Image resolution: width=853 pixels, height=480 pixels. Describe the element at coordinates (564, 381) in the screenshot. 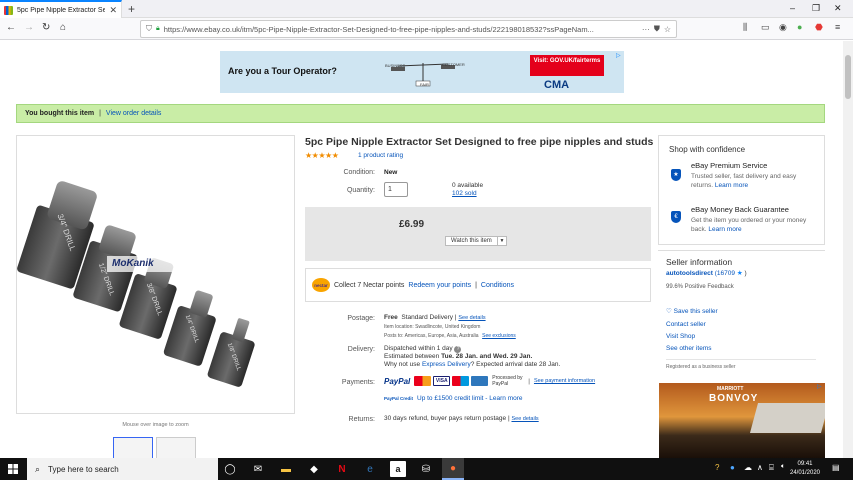

I see `see-payment-info-link: See payment information` at that location.